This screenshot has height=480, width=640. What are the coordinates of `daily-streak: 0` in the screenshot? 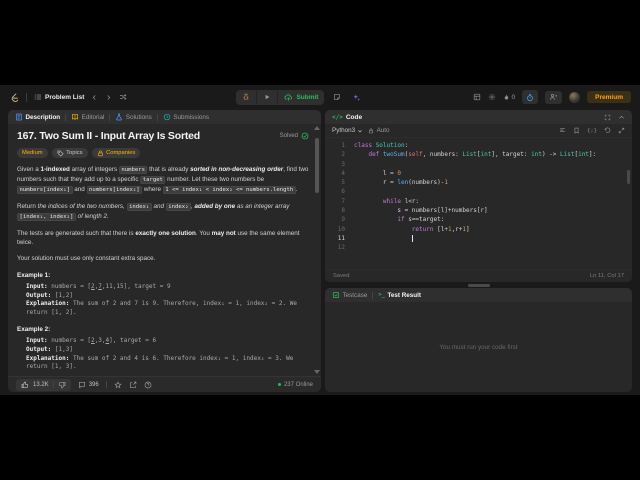 It's located at (509, 97).